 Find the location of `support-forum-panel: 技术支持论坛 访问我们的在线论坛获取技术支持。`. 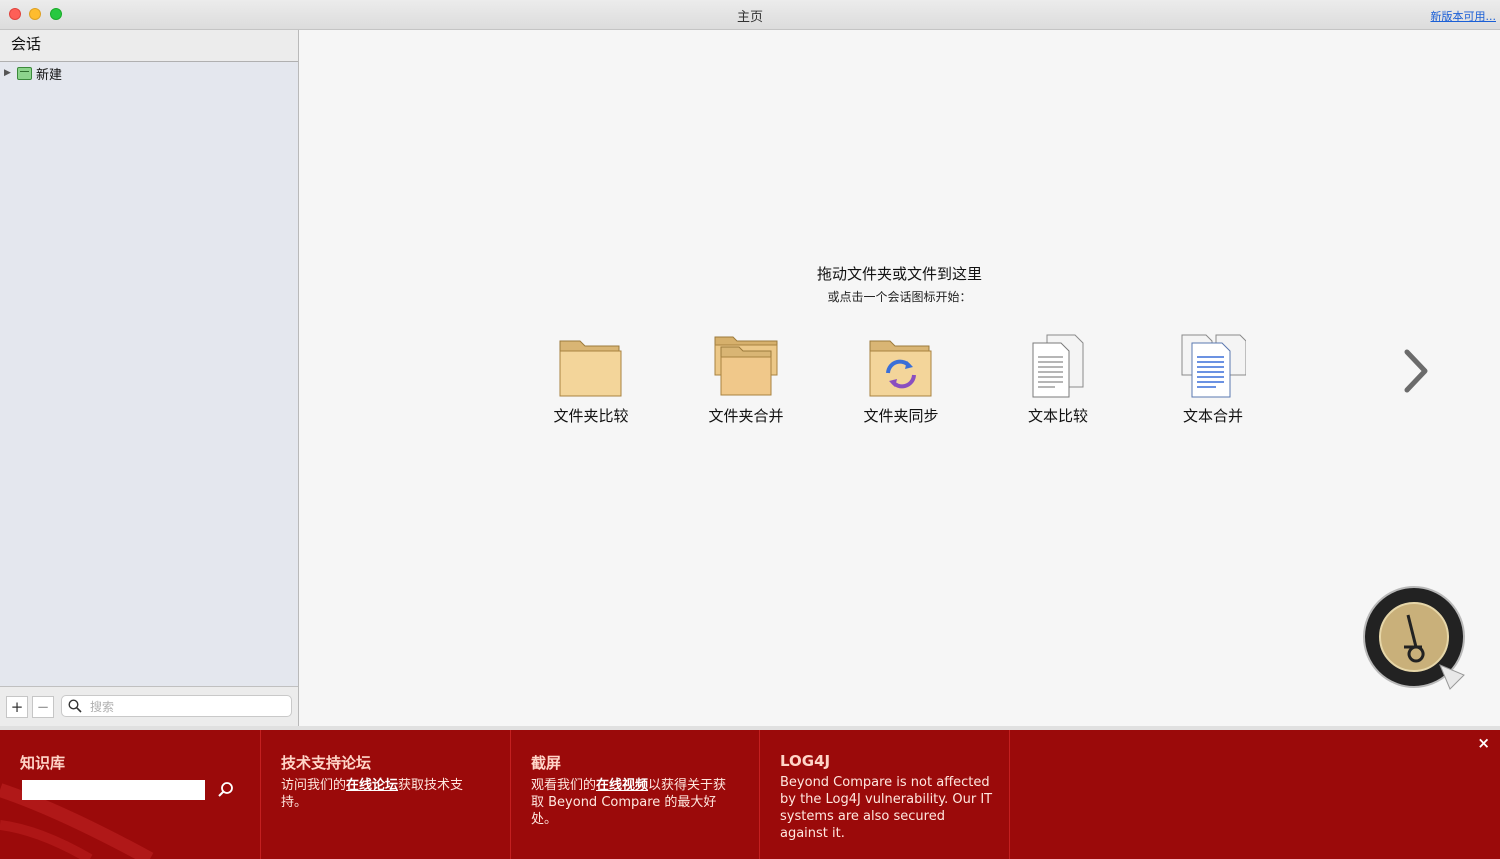

support-forum-panel: 技术支持论坛 访问我们的在线论坛获取技术支持。 is located at coordinates (386, 794).